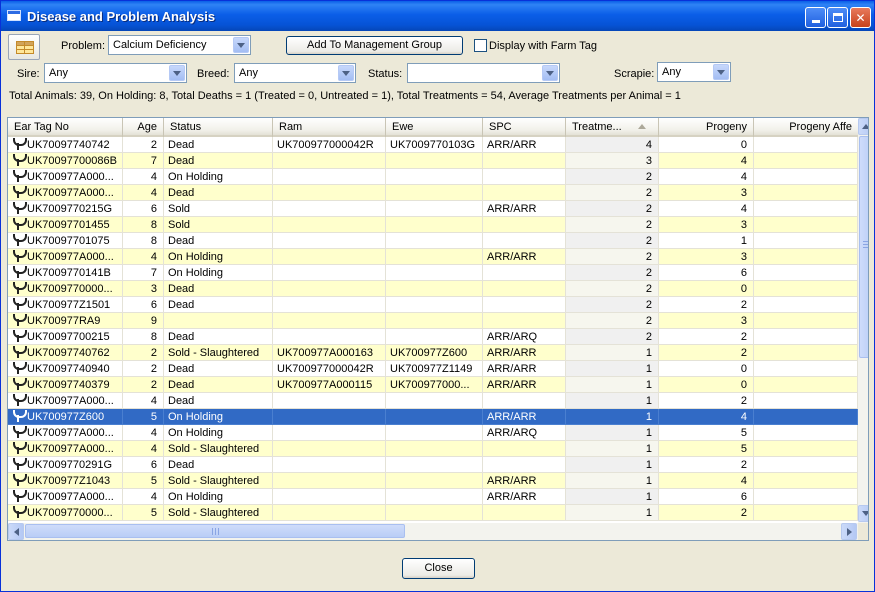  I want to click on cell-progeny: 2, so click(706, 353).